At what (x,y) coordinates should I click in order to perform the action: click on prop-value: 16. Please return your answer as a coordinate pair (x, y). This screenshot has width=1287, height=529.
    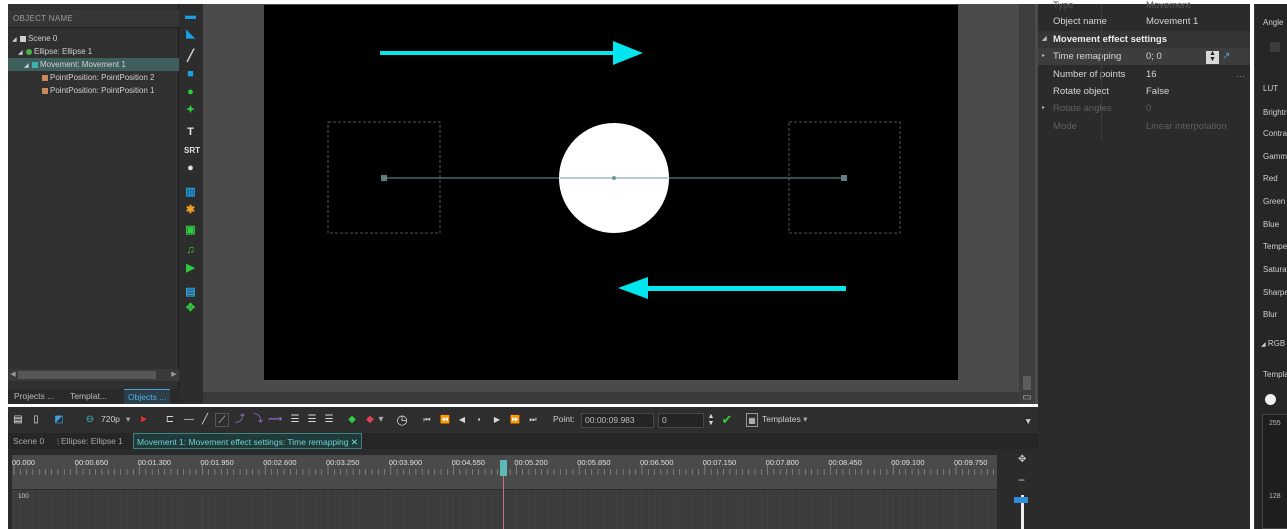
    Looking at the image, I should click on (1151, 74).